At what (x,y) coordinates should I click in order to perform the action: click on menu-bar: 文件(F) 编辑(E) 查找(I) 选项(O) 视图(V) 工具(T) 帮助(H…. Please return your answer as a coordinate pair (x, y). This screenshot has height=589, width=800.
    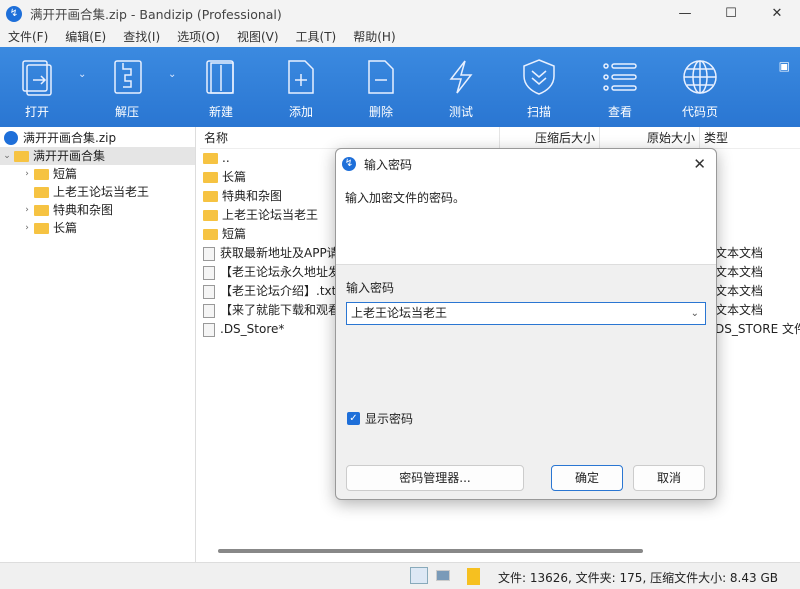
    Looking at the image, I should click on (400, 37).